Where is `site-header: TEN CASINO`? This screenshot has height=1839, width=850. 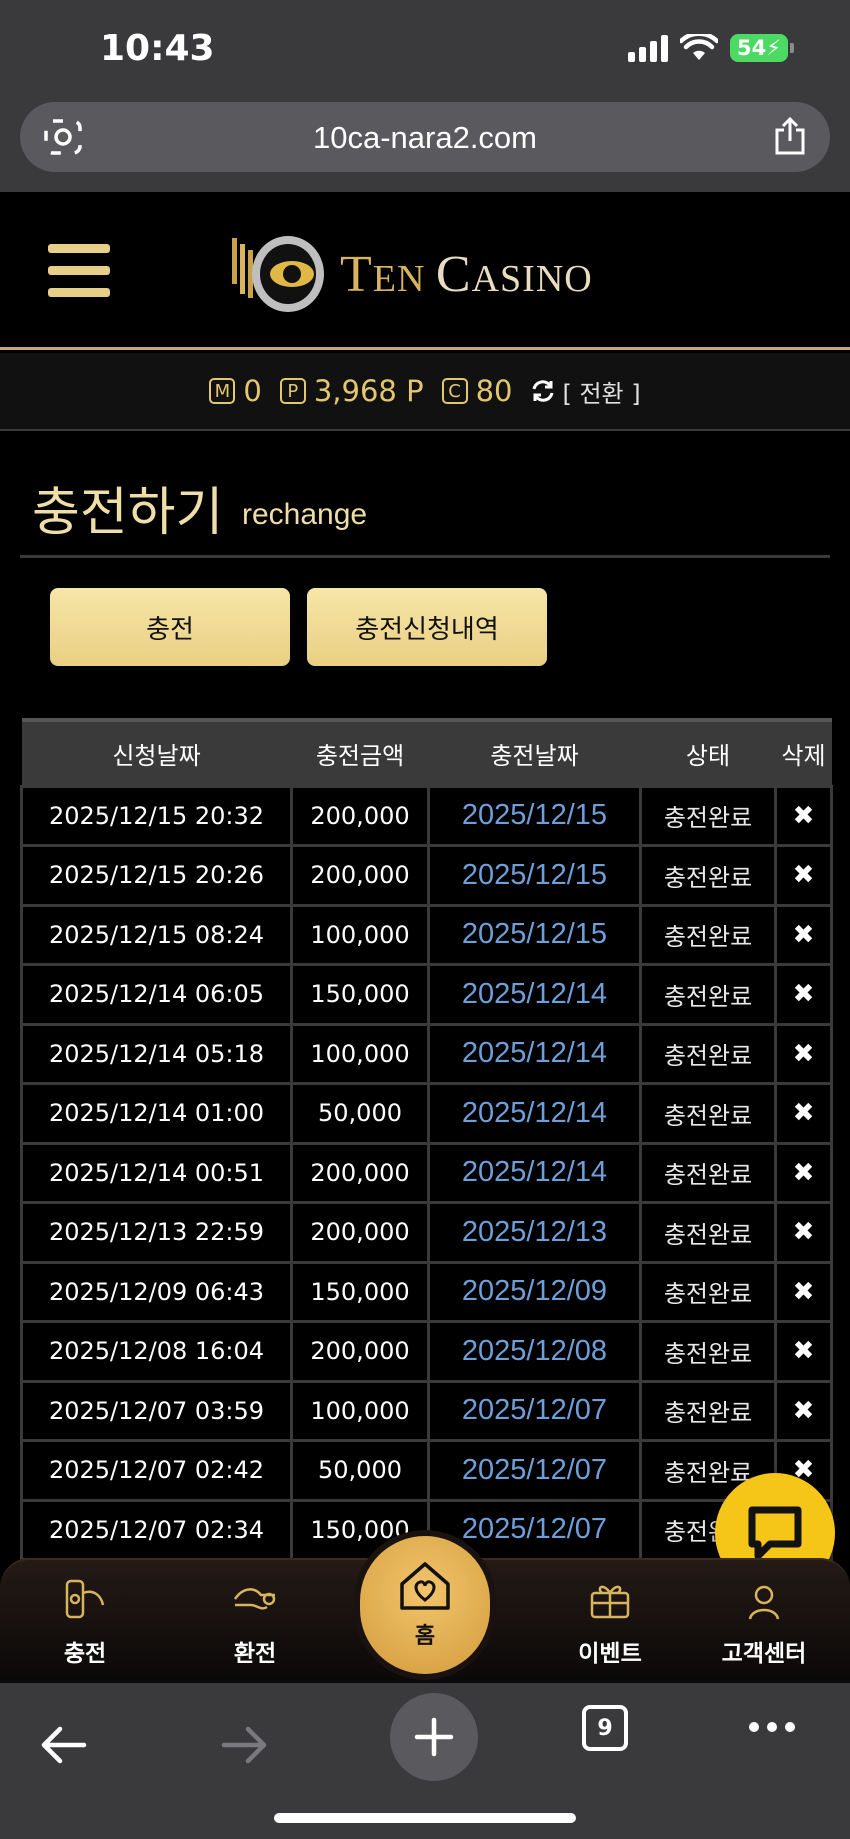 site-header: TEN CASINO is located at coordinates (425, 271).